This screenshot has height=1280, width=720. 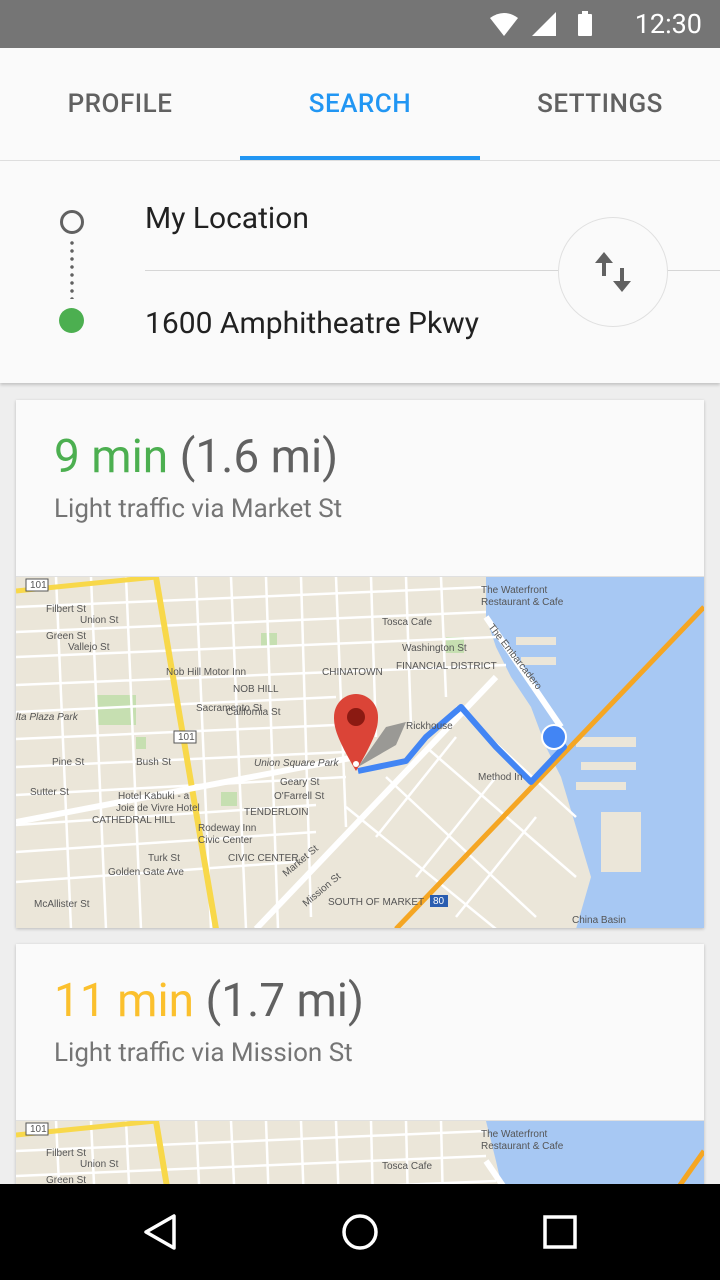 I want to click on status-bar: 12:30, so click(x=360, y=24).